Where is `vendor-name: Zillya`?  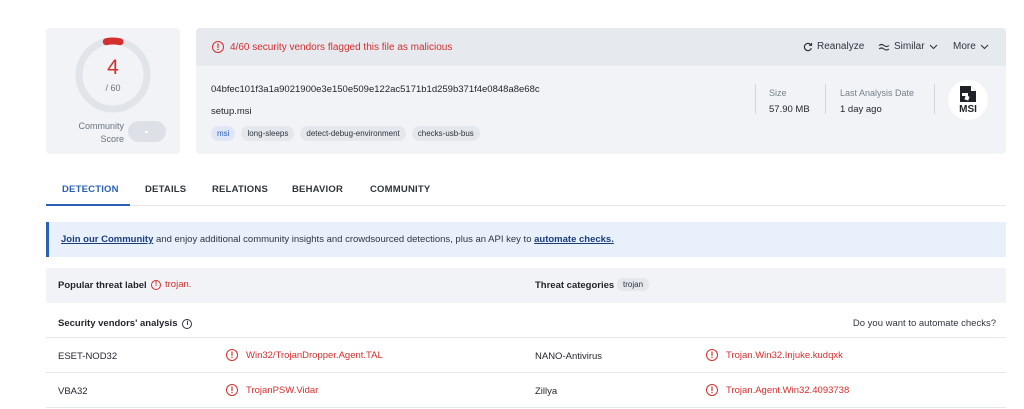
vendor-name: Zillya is located at coordinates (546, 391).